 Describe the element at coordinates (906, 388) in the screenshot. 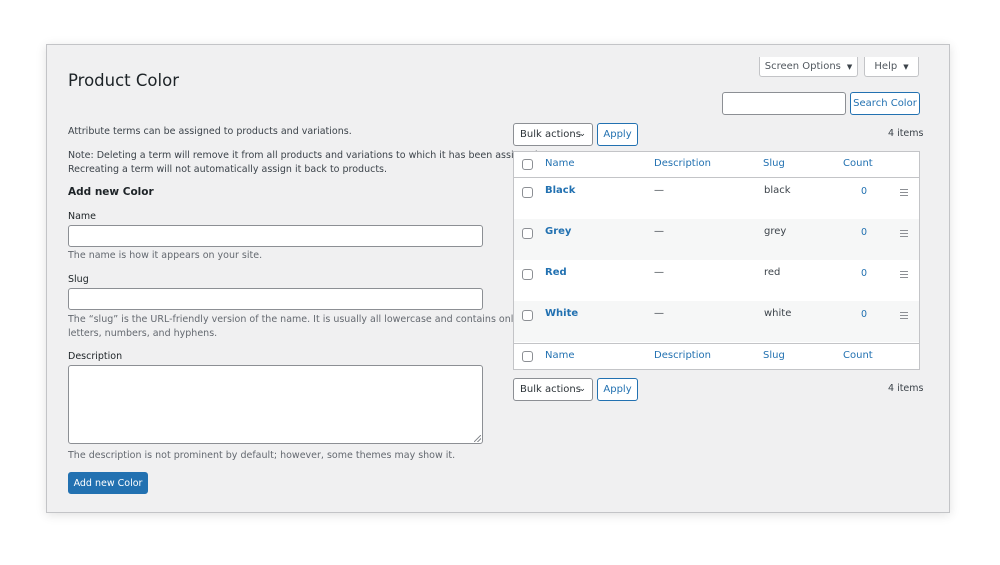

I see `items-count-bottom: 4 items` at that location.